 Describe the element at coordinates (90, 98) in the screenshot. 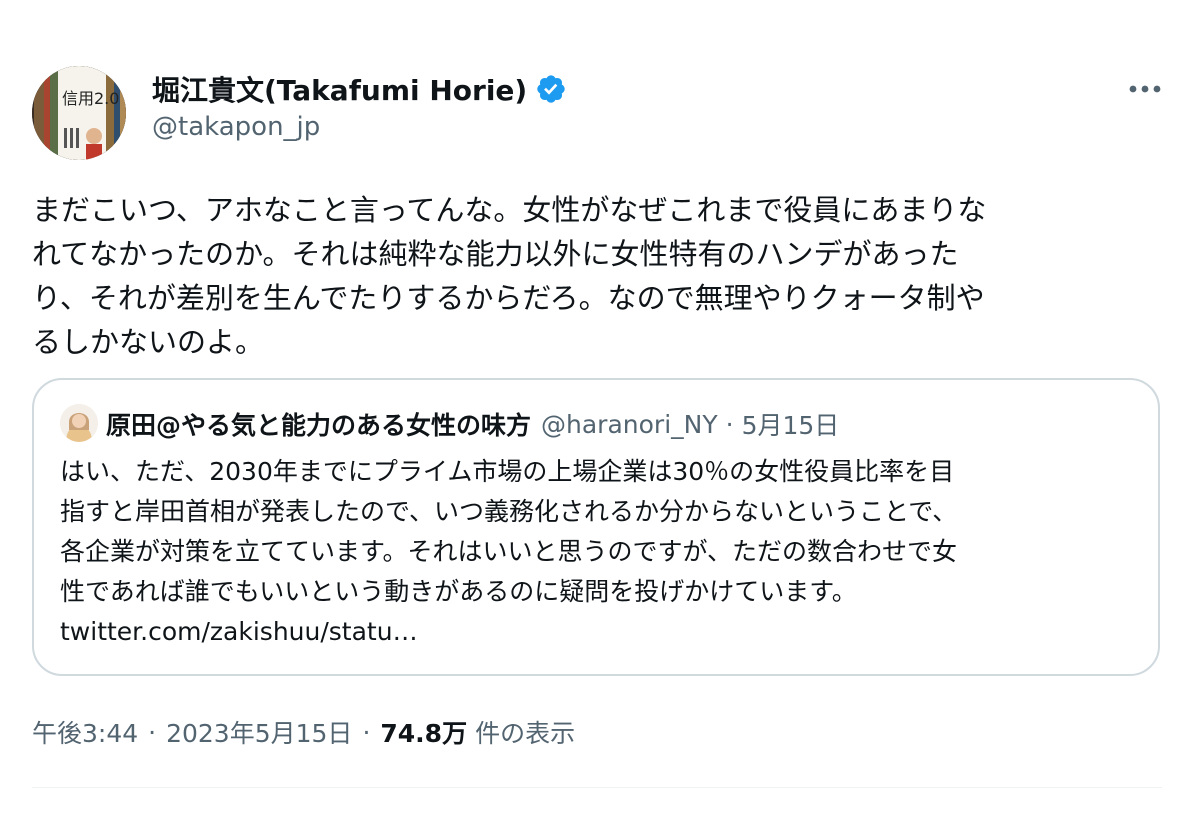

I see `svg-text: 信用2.0` at that location.